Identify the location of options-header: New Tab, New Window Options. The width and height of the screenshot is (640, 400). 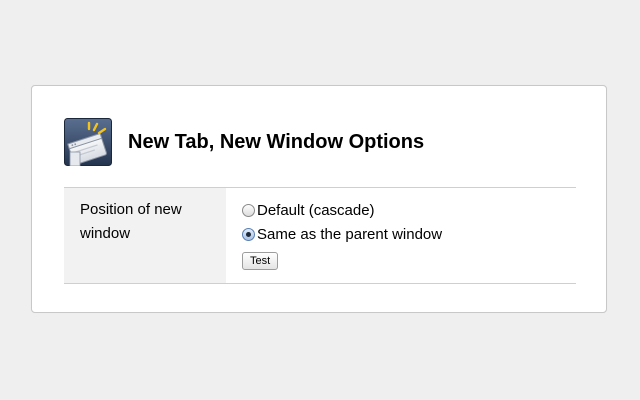
(244, 142).